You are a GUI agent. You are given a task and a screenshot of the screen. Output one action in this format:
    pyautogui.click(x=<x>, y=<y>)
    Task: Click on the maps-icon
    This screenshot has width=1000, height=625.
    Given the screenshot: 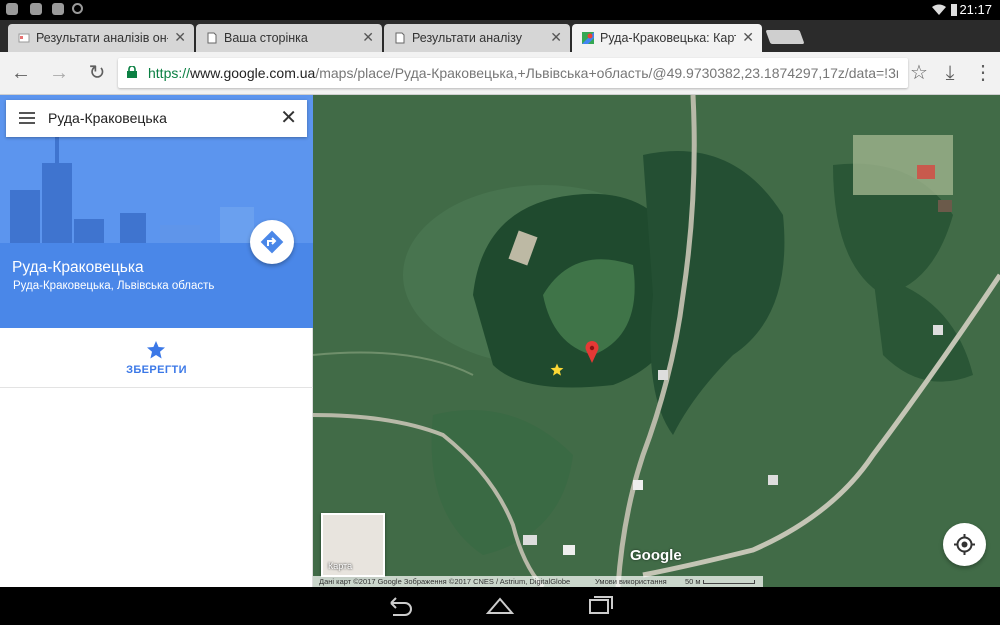 What is the action you would take?
    pyautogui.click(x=588, y=38)
    